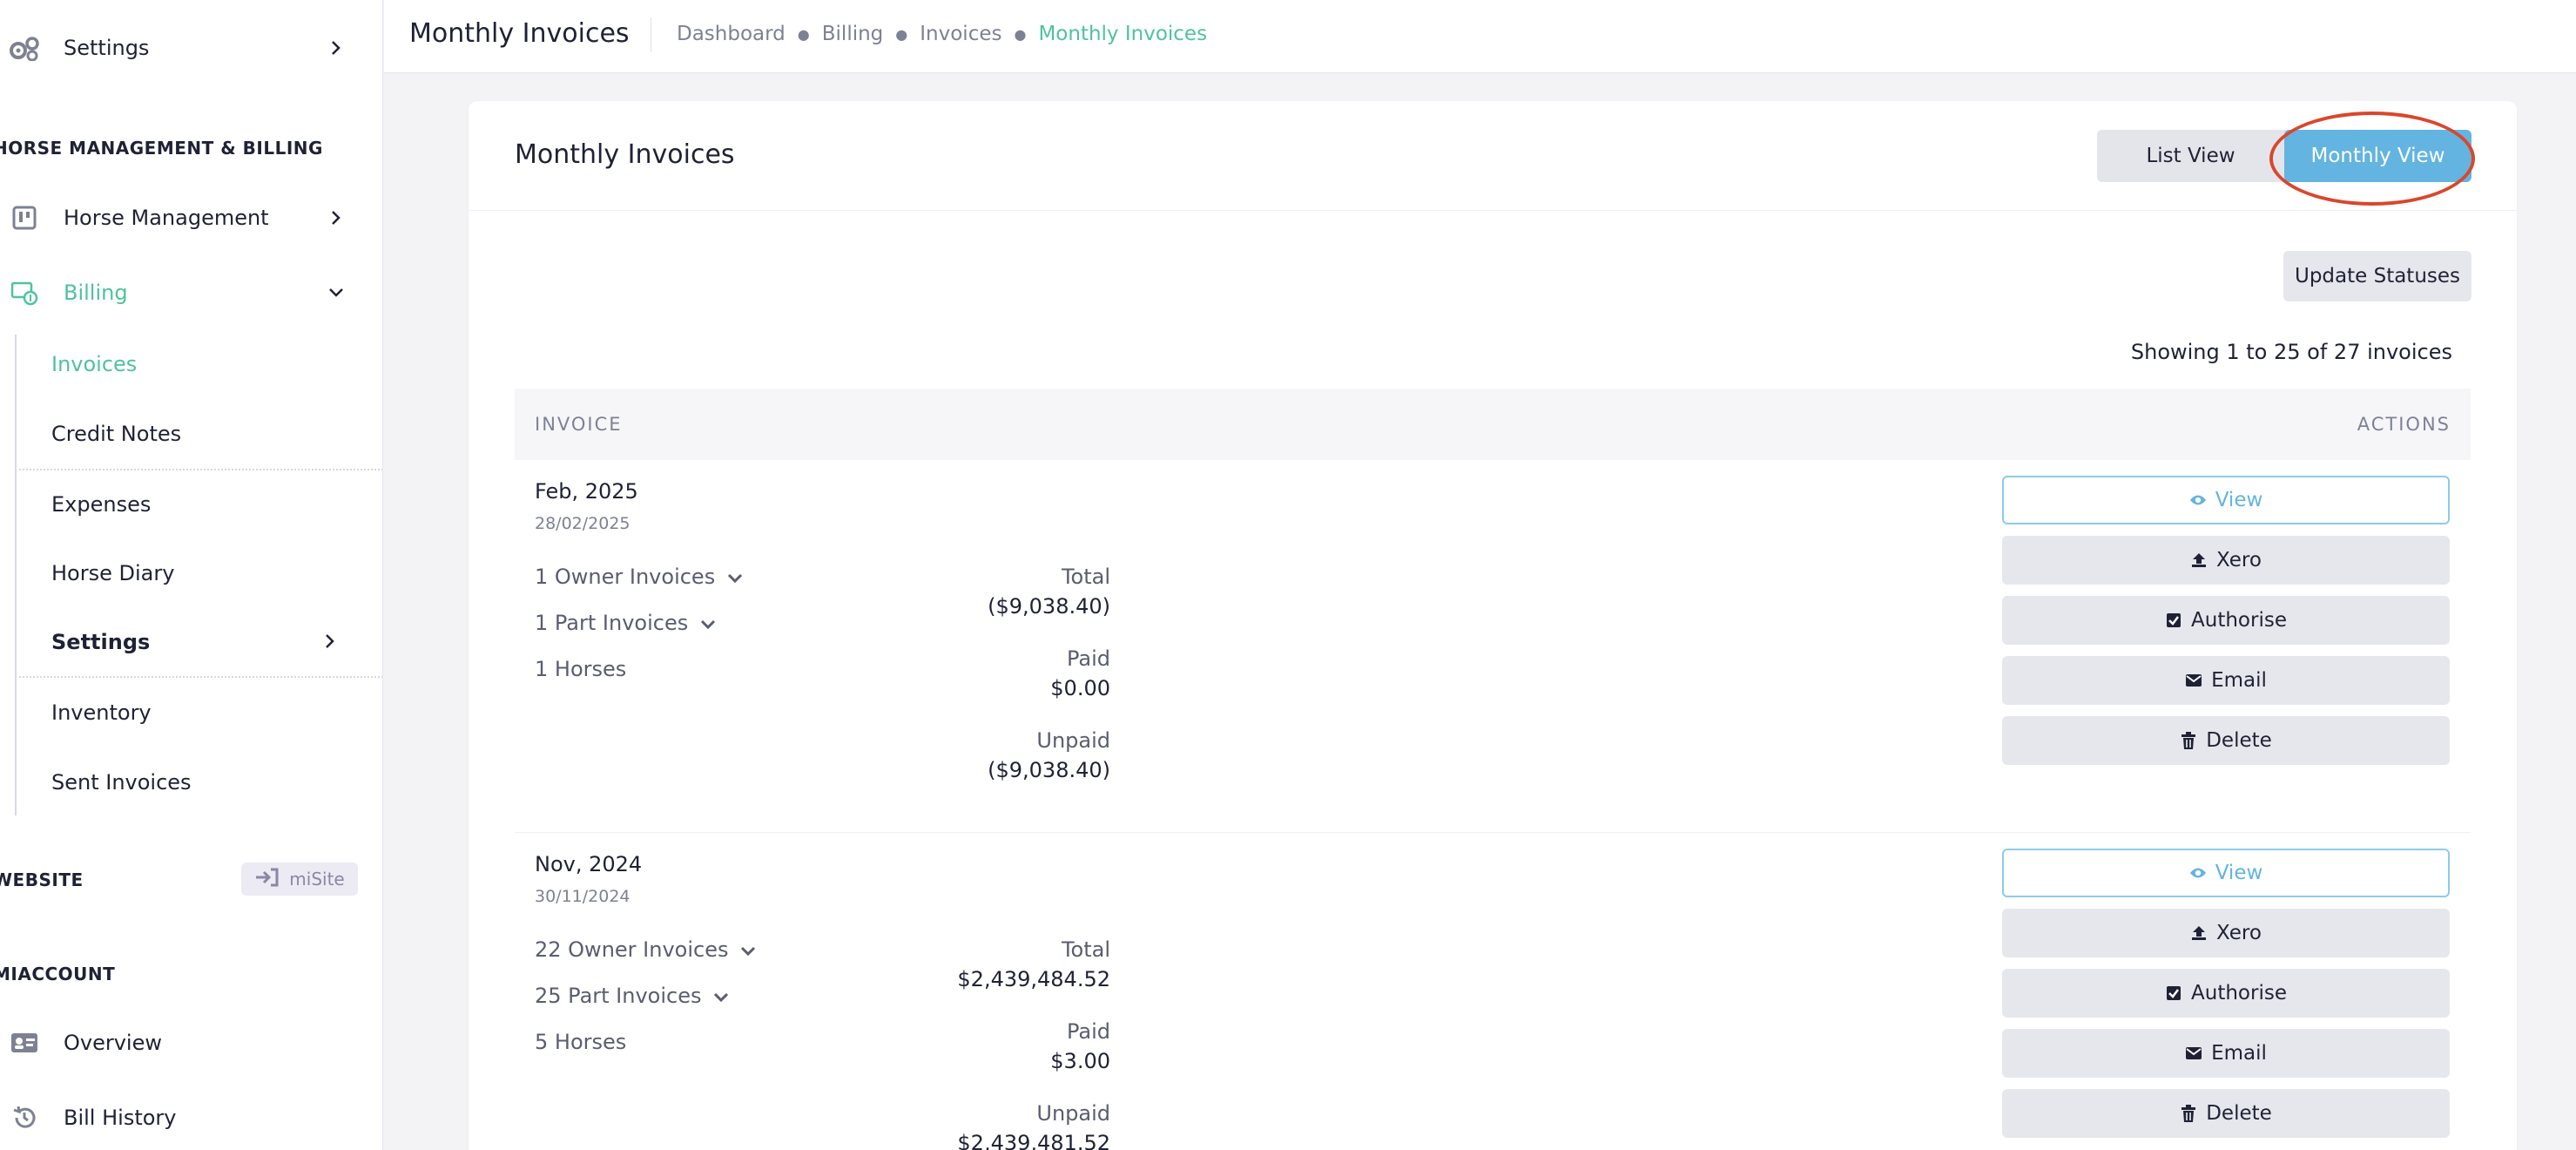 Image resolution: width=2576 pixels, height=1150 pixels. I want to click on part-invoices-toggle: 1 Part Invoices, so click(625, 623).